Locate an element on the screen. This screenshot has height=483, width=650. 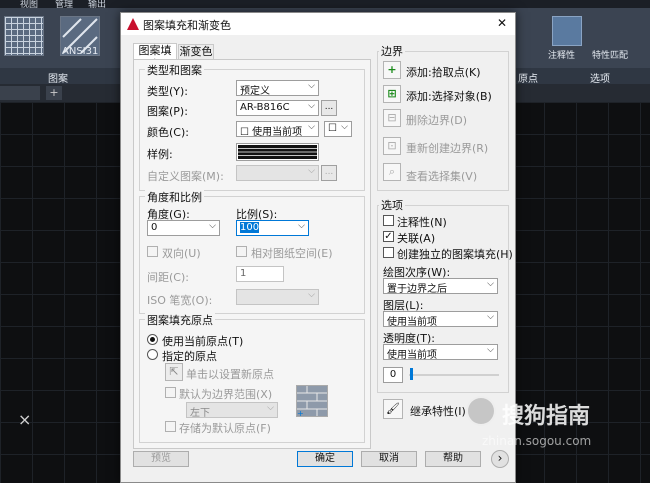
more-options-button: › is located at coordinates (500, 459).